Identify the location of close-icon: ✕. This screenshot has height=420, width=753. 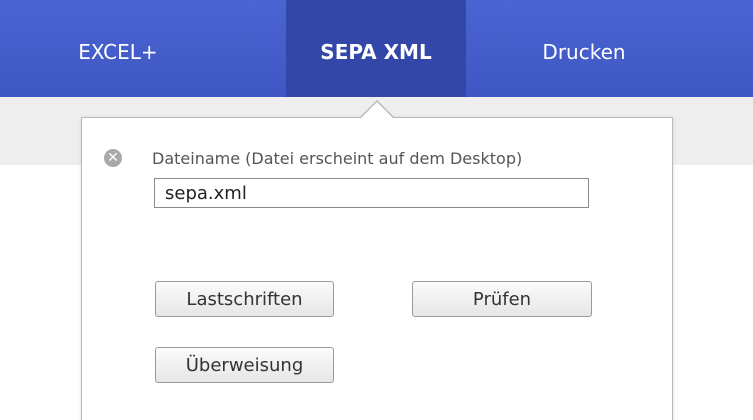
(113, 158).